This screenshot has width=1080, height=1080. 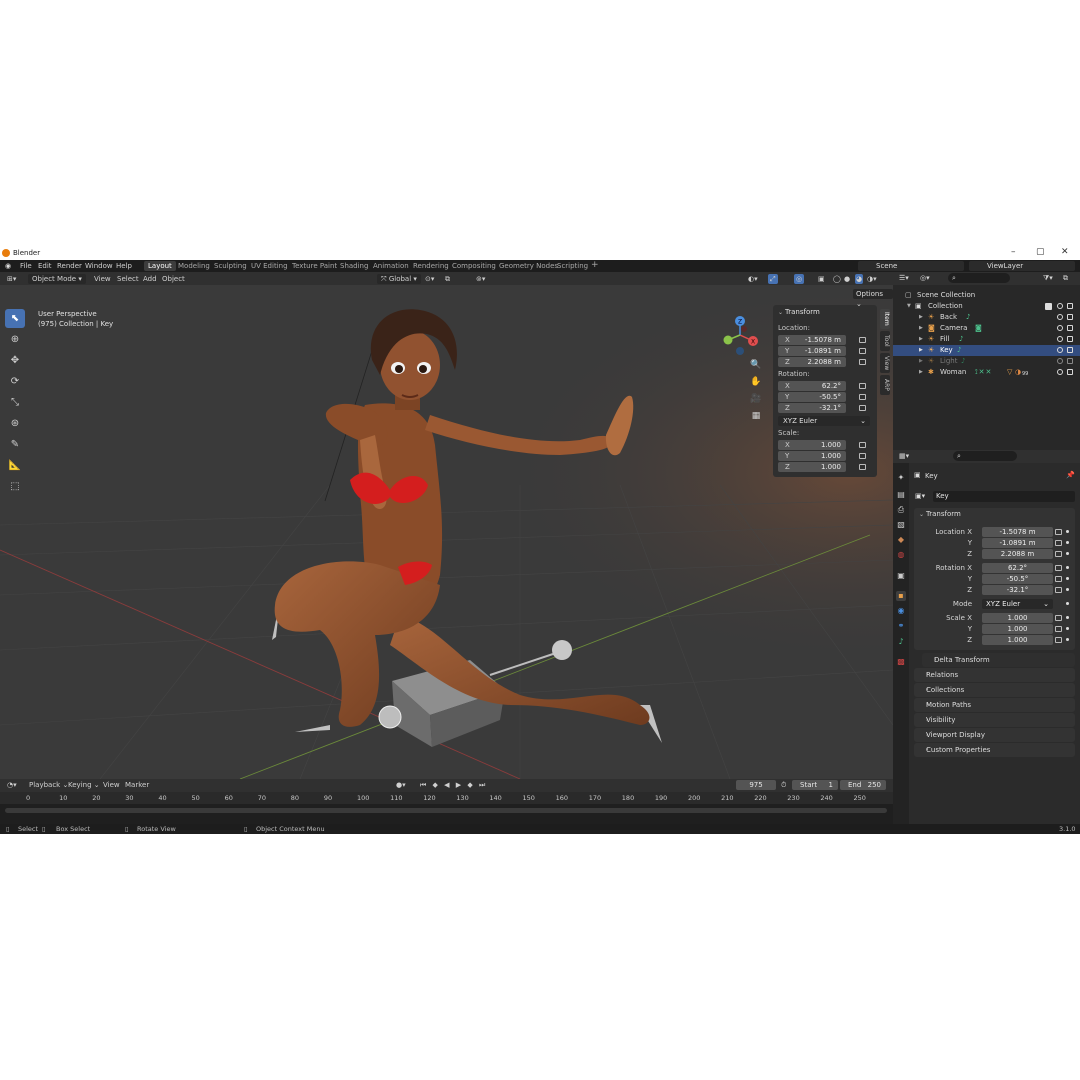 I want to click on tab-item: Item, so click(x=885, y=319).